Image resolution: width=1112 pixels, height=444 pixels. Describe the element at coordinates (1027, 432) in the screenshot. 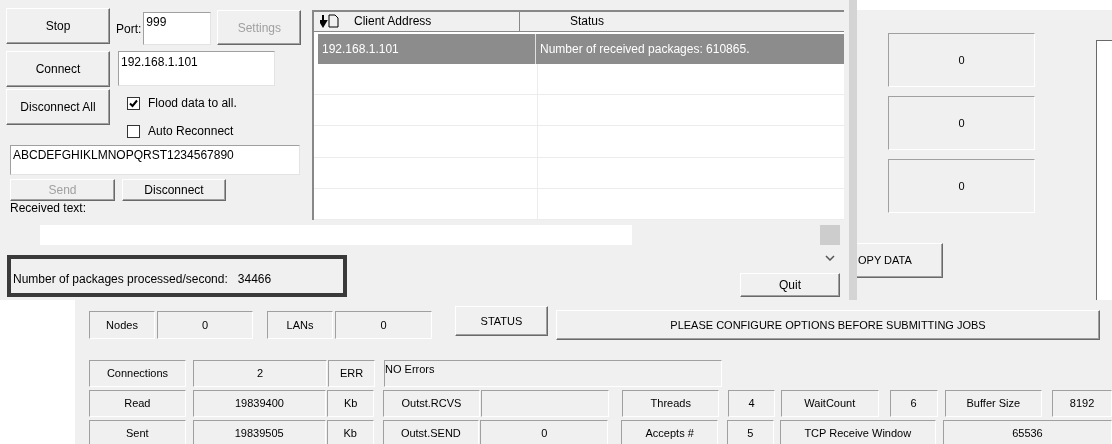

I see `stats-cell: 65536` at that location.